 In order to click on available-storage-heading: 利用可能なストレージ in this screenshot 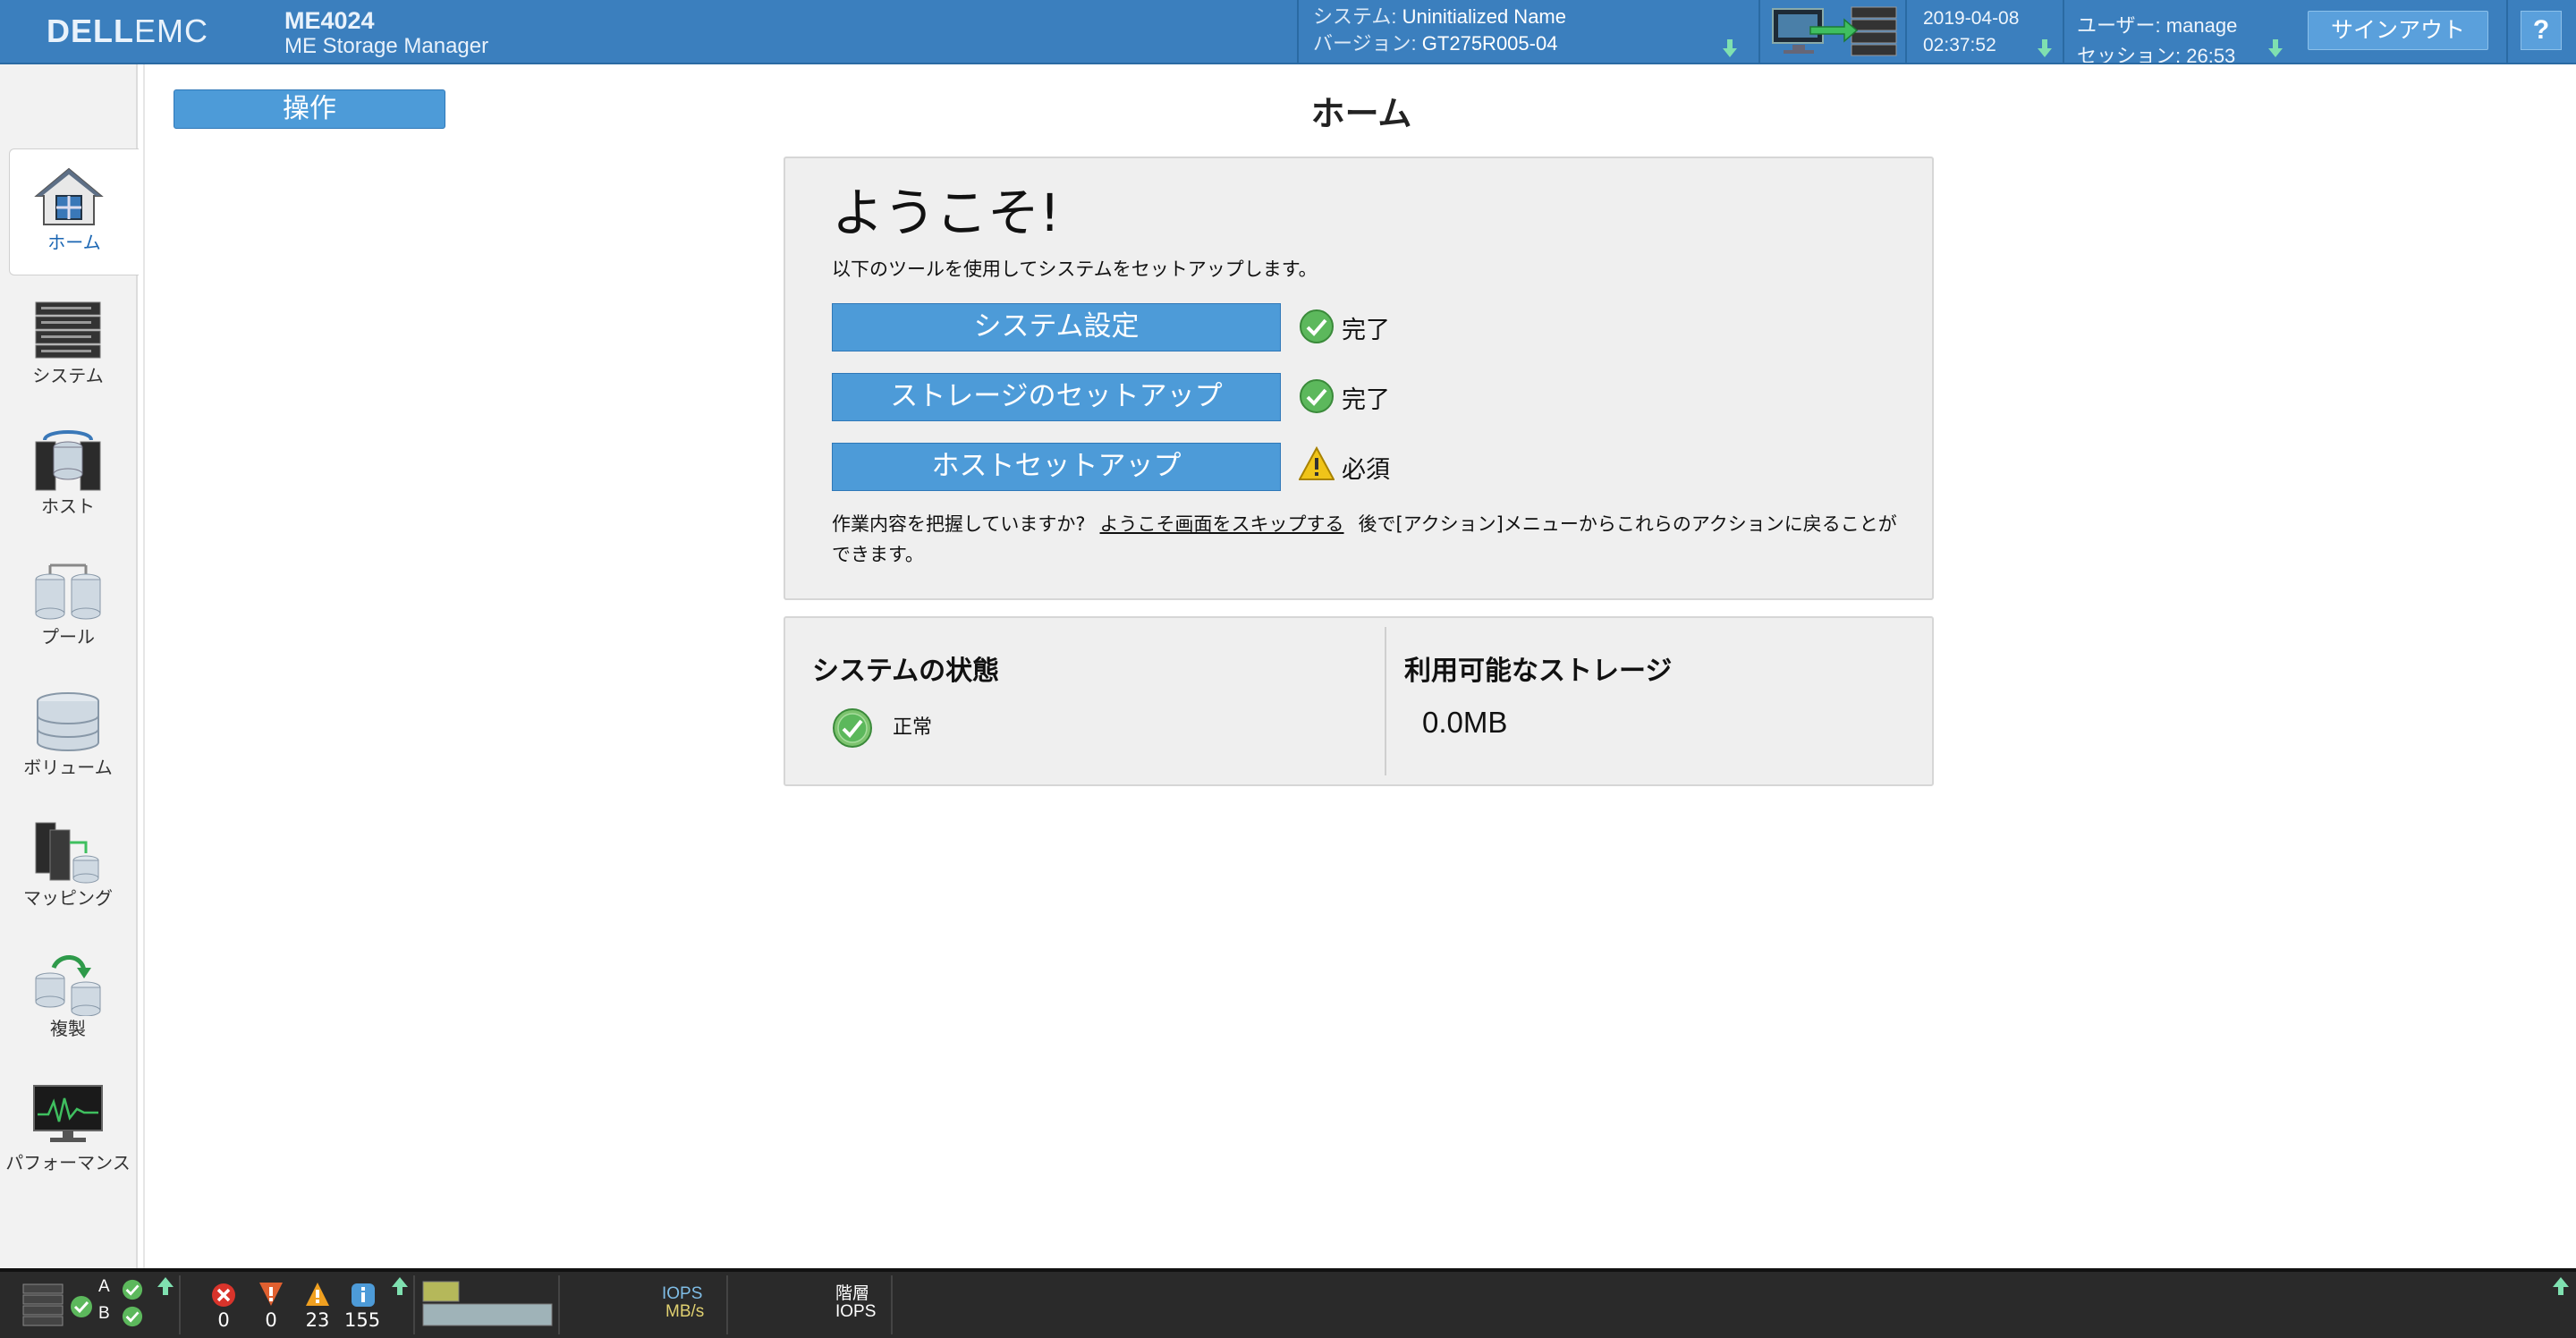, I will do `click(1538, 671)`.